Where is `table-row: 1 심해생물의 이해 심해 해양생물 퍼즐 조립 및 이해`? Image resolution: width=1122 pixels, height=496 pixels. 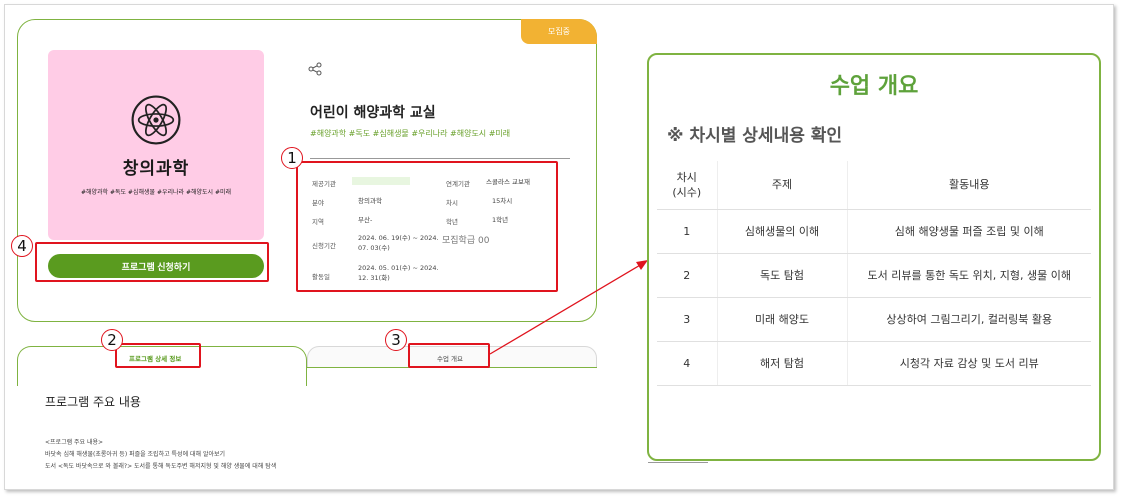
table-row: 1 심해생물의 이해 심해 해양생물 퍼즐 조립 및 이해 is located at coordinates (874, 231).